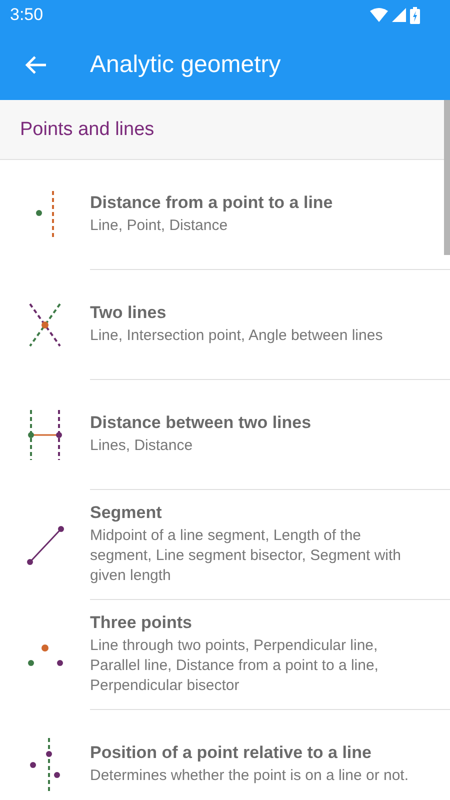 This screenshot has height=800, width=450. What do you see at coordinates (415, 15) in the screenshot?
I see `battery-icon` at bounding box center [415, 15].